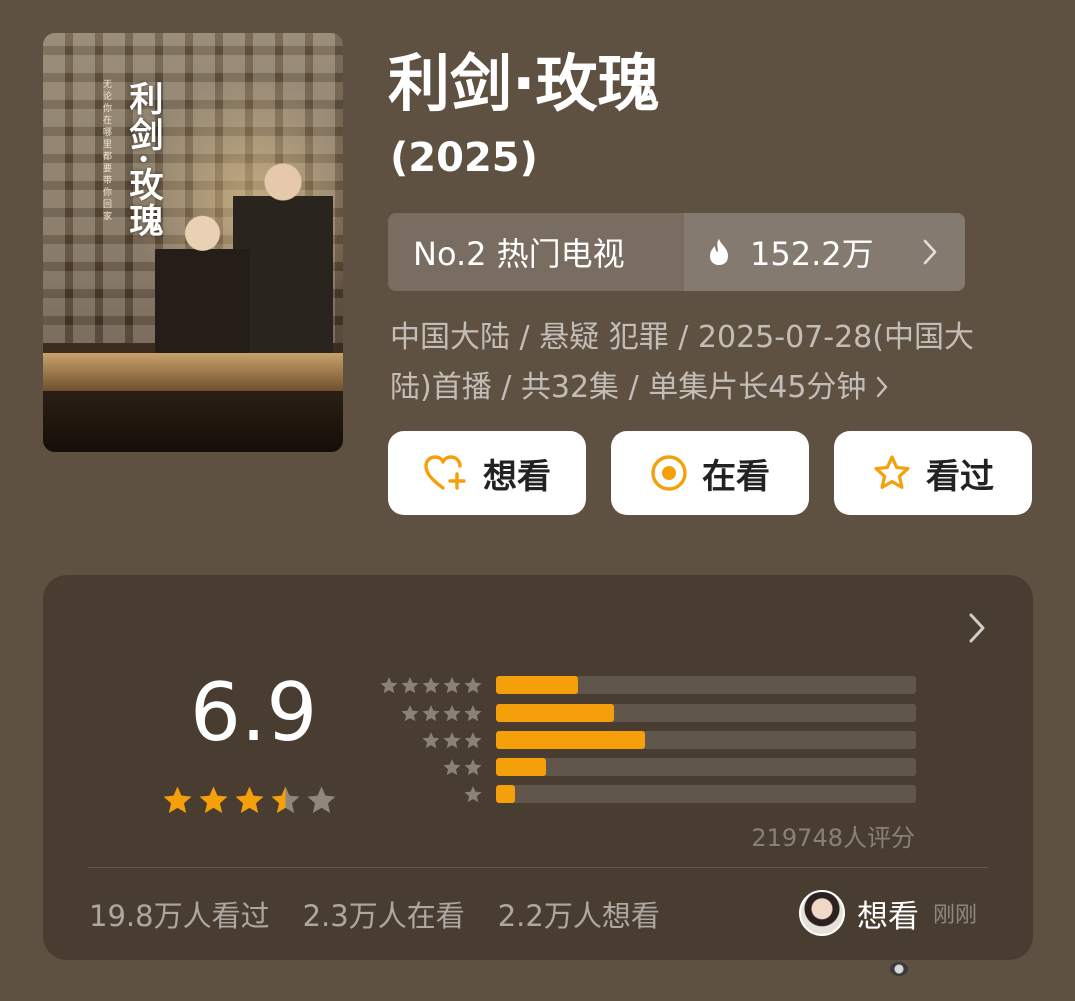  I want to click on watched-button: 看过, so click(933, 473).